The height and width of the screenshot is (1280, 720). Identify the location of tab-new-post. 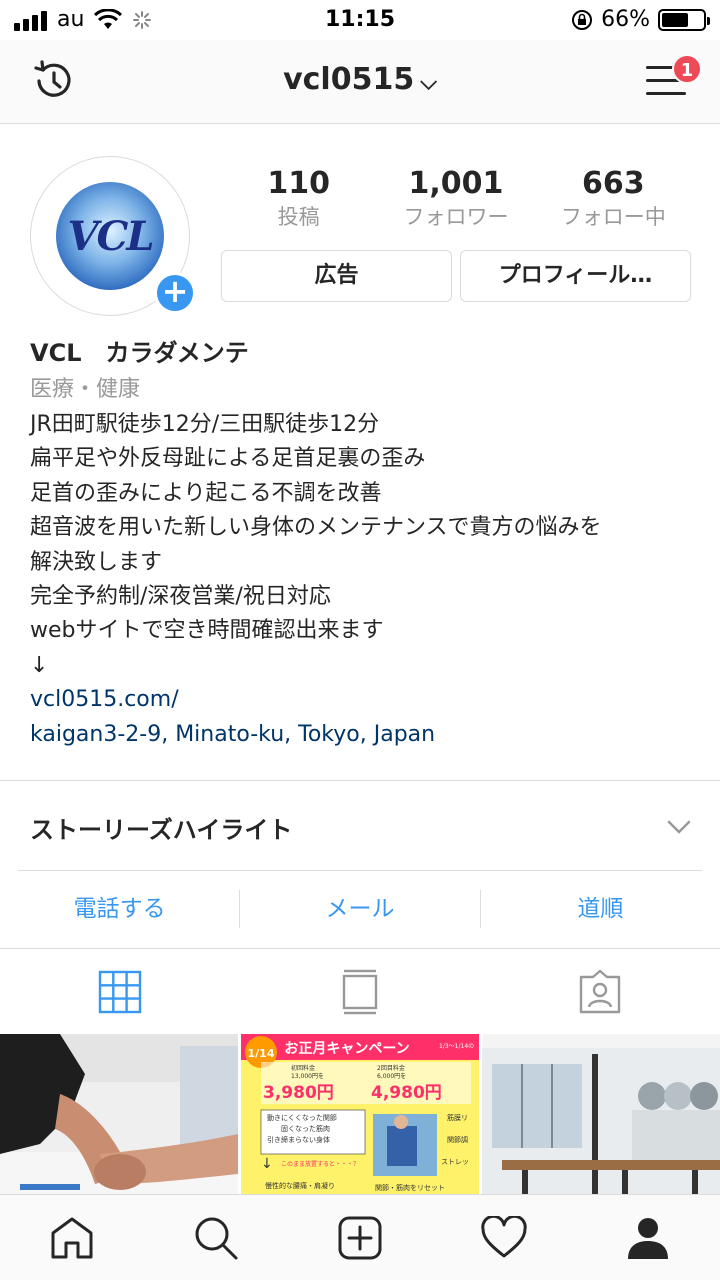
(360, 1237).